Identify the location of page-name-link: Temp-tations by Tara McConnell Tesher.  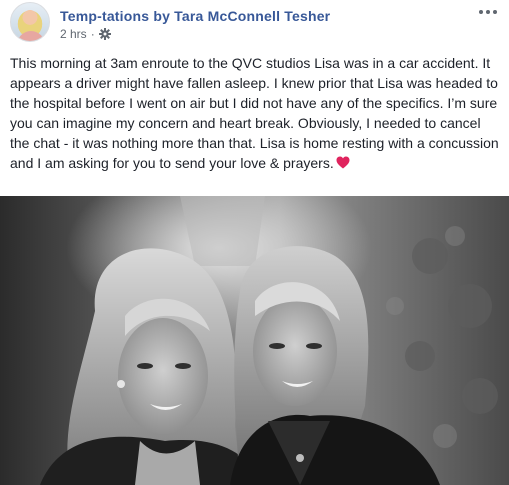
(195, 16).